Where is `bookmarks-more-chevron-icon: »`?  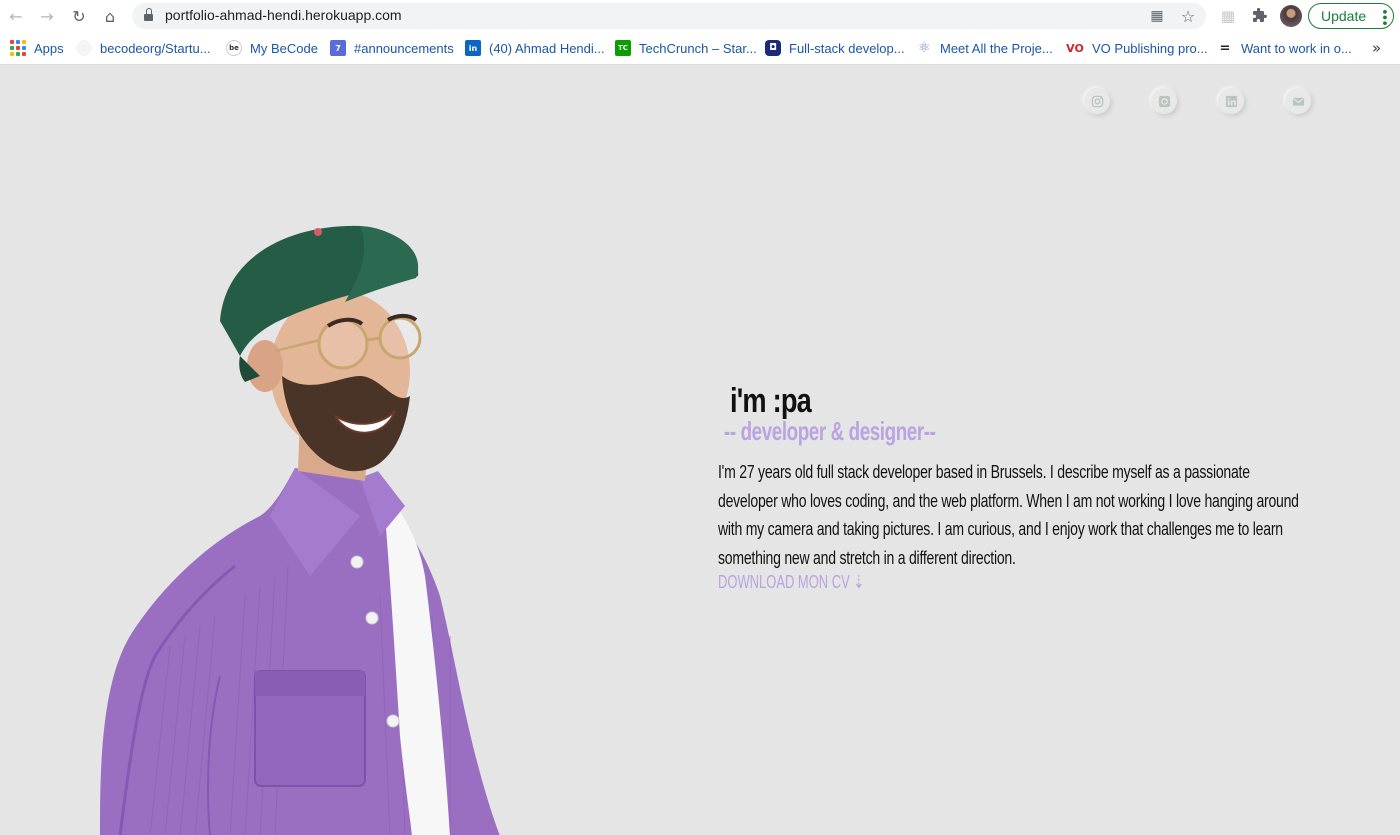
bookmarks-more-chevron-icon: » is located at coordinates (1376, 48).